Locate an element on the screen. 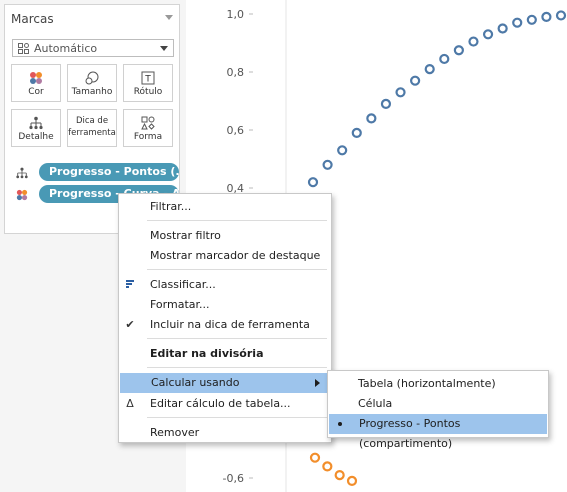 This screenshot has width=567, height=492. shape-button: Forma is located at coordinates (148, 128).